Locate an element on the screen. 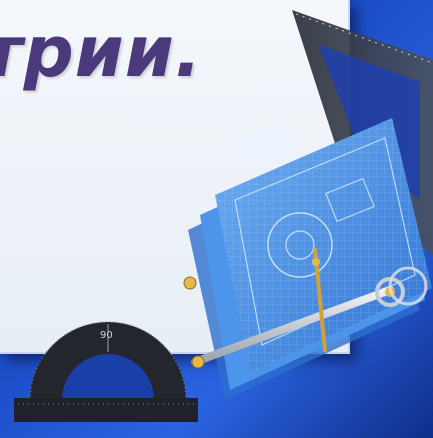 Image resolution: width=433 pixels, height=438 pixels. protractor-icon: 90 is located at coordinates (106, 371).